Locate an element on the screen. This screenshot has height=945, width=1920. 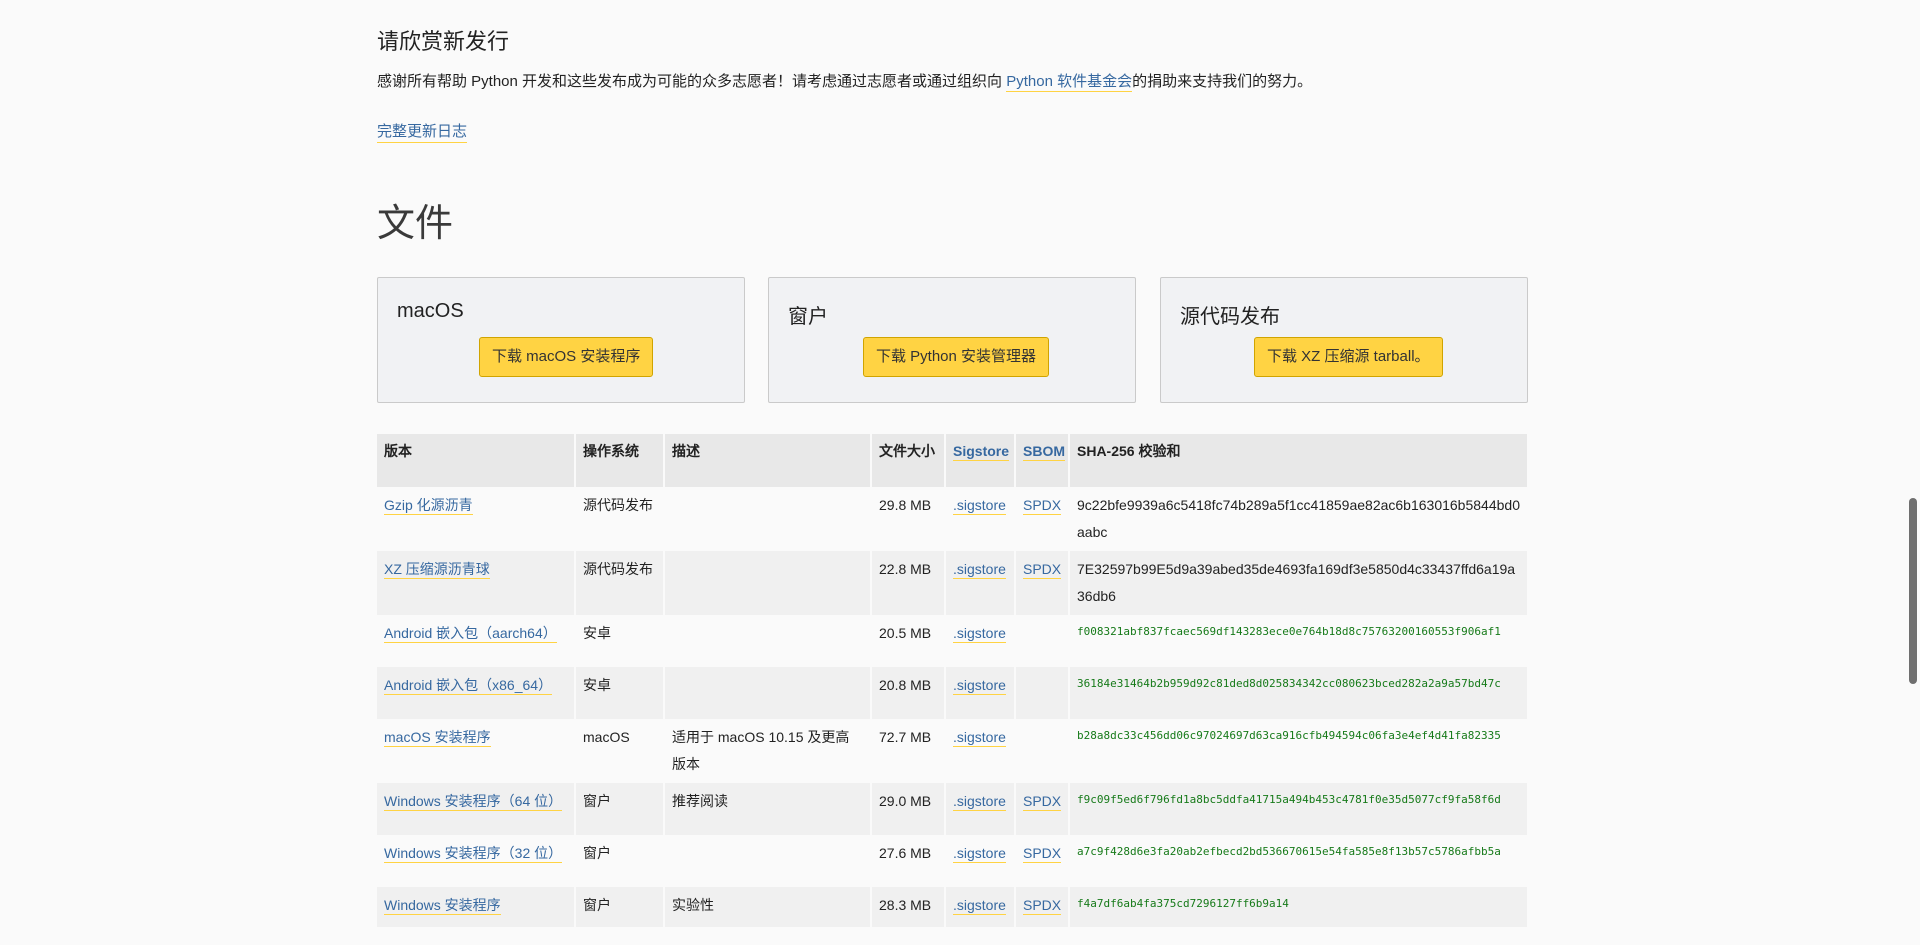
cell-version: macOS 安装程序 is located at coordinates (476, 751).